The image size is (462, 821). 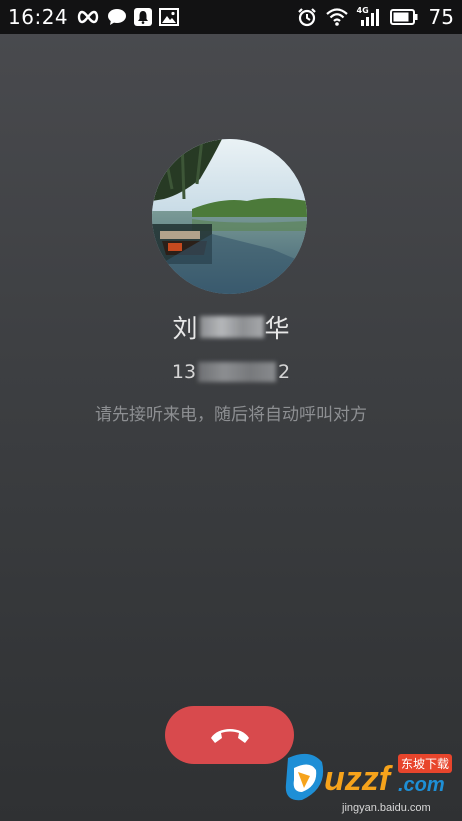 I want to click on network-type-label: 4G, so click(x=362, y=10).